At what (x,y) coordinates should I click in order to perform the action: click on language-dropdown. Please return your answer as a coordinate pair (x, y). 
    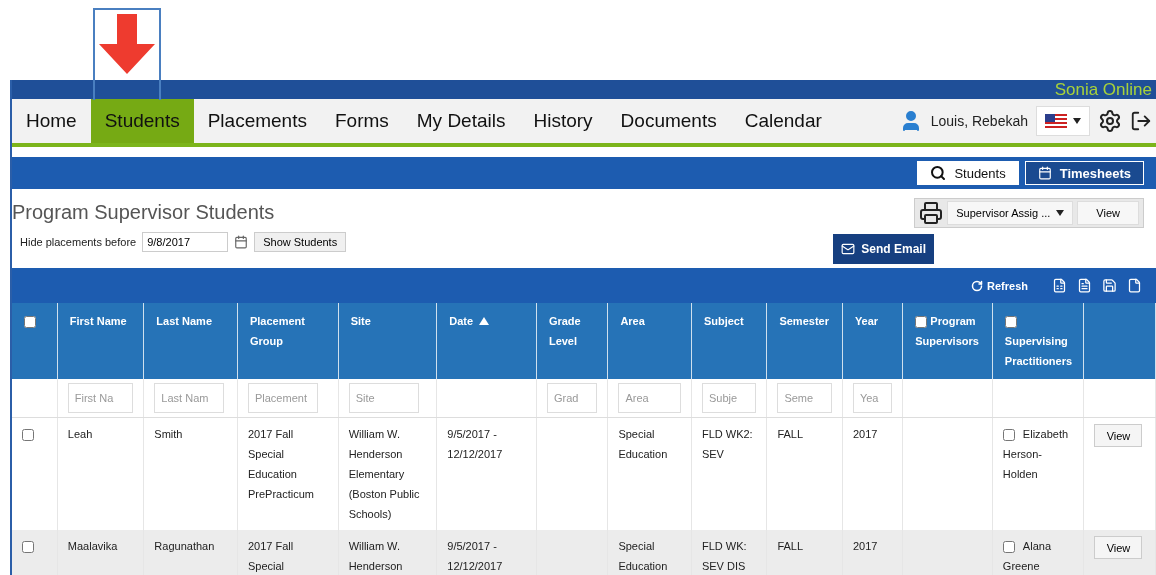
    Looking at the image, I should click on (1063, 121).